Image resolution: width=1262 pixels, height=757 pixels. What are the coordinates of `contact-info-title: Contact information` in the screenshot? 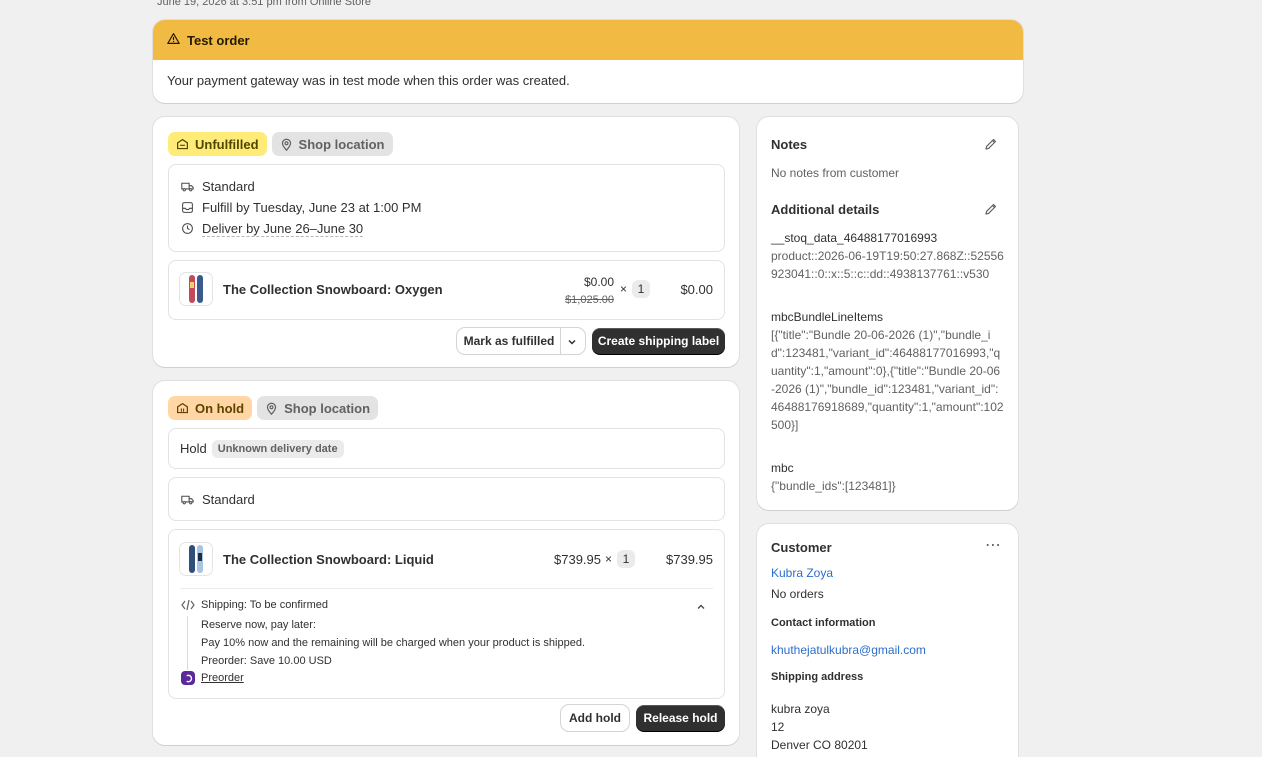 It's located at (823, 623).